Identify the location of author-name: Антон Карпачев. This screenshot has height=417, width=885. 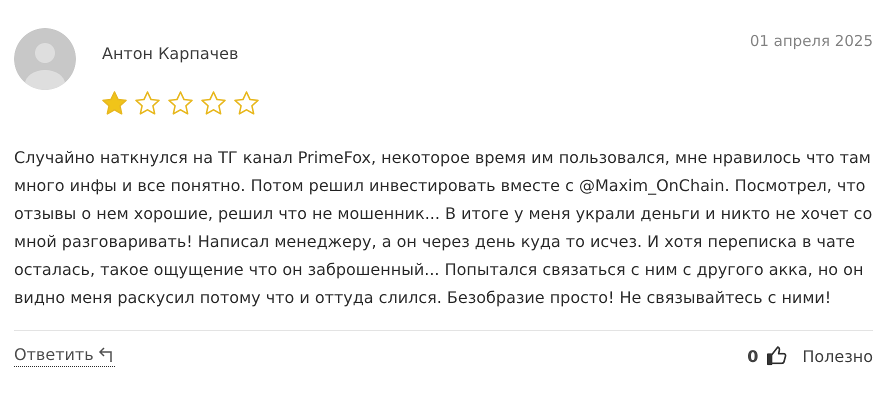
(171, 53).